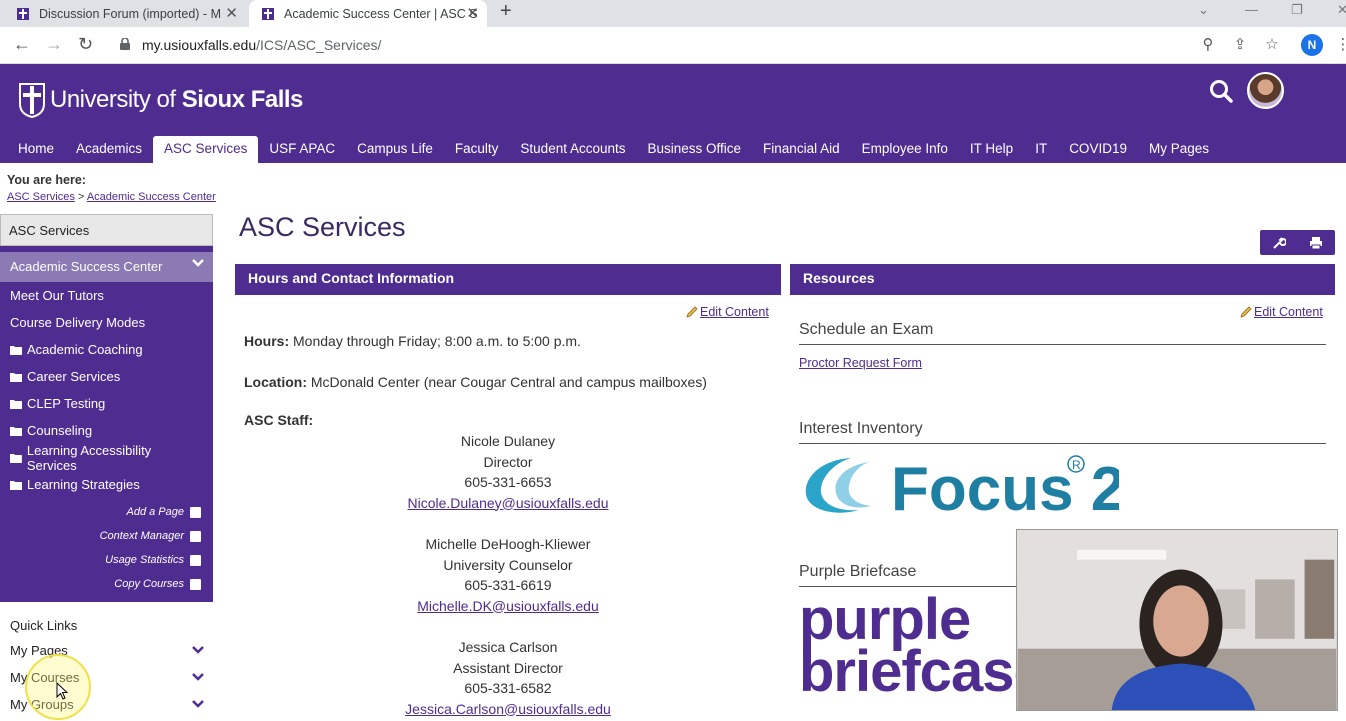 This screenshot has height=721, width=1346. I want to click on nav-faculty: Faculty, so click(477, 149).